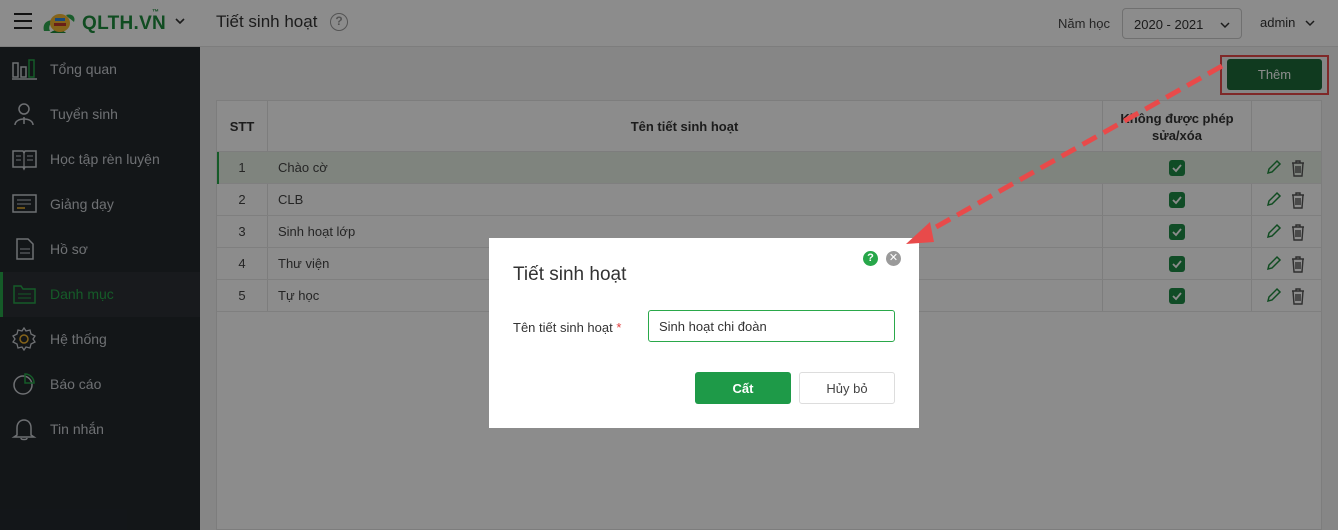 The image size is (1338, 530). I want to click on required-mark: *, so click(619, 327).